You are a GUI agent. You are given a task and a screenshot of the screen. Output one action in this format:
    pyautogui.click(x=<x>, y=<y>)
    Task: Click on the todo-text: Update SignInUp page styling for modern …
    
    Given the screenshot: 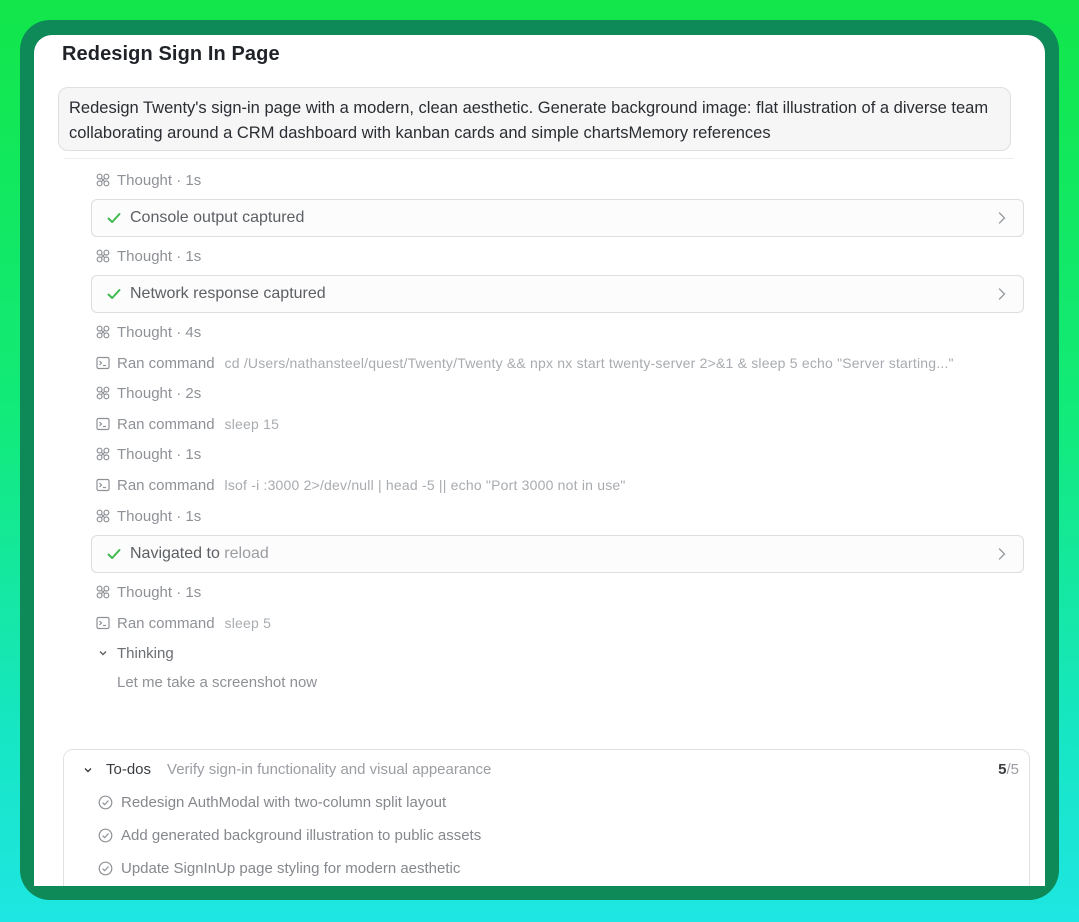 What is the action you would take?
    pyautogui.click(x=291, y=868)
    